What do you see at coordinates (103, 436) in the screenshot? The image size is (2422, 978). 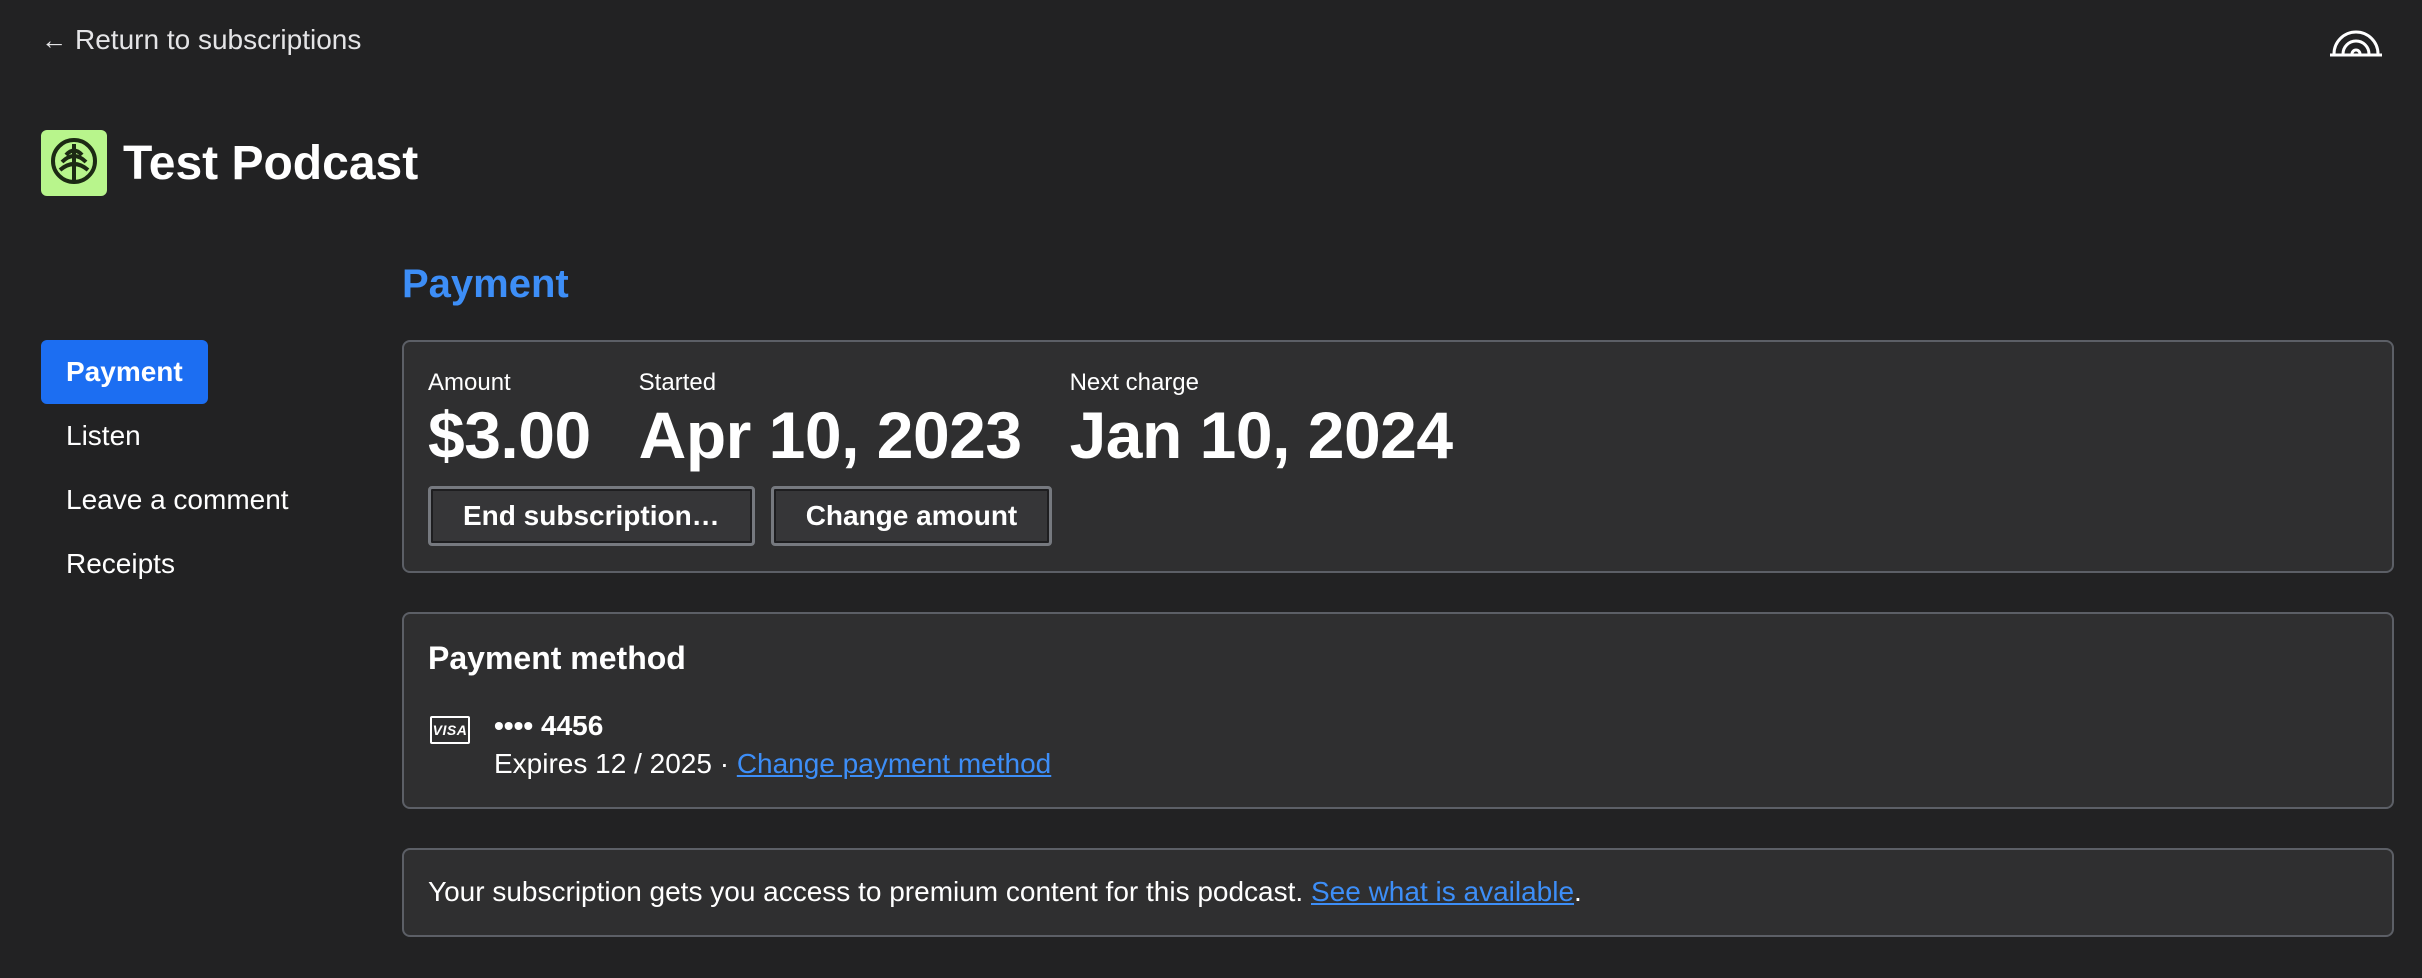 I see `sidebar-item-listen: Listen` at bounding box center [103, 436].